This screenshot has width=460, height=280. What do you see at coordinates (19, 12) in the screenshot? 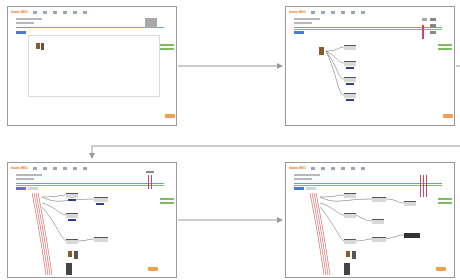
I see `app-logo: Node-RED` at bounding box center [19, 12].